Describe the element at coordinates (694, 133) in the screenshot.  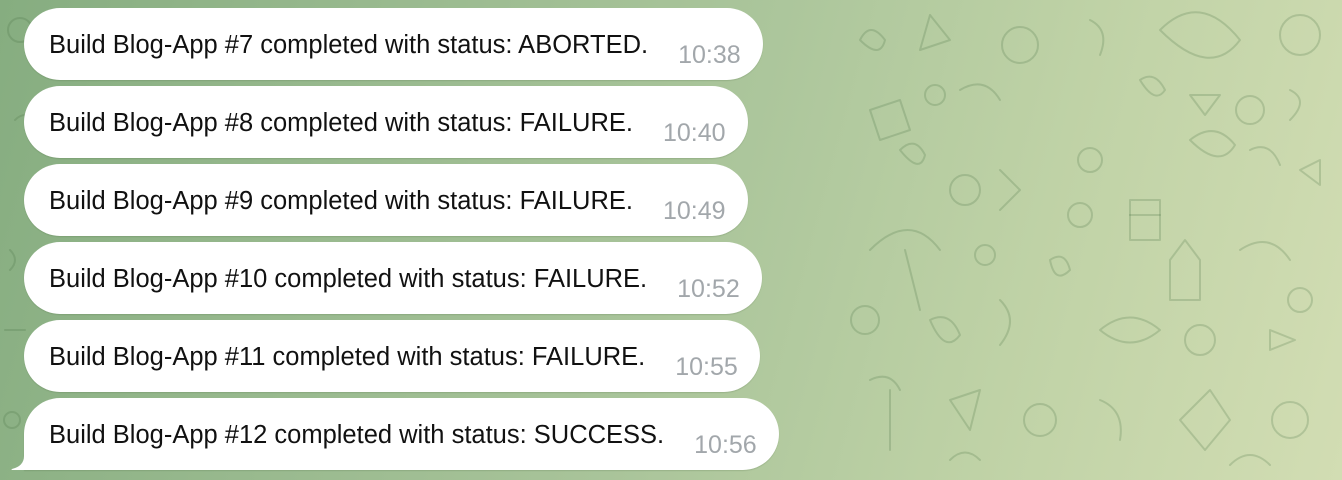
I see `message-timestamp: 10:40` at that location.